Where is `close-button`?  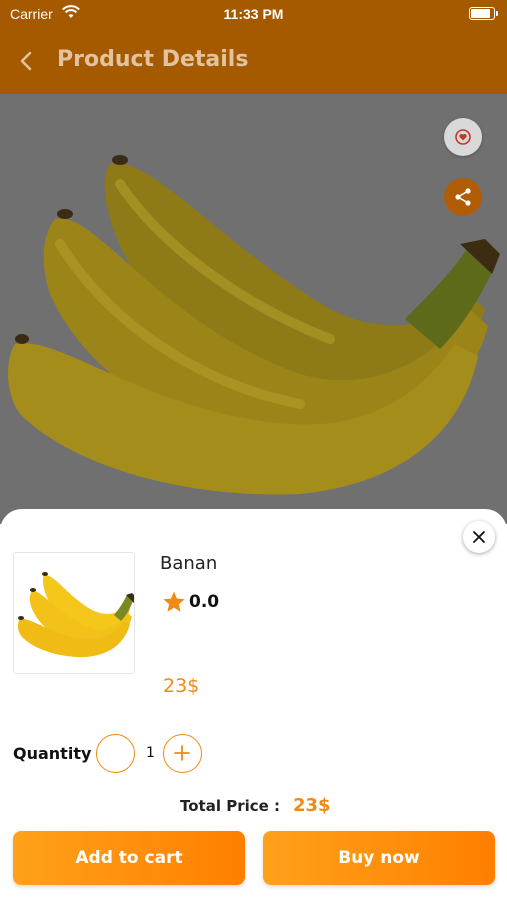 close-button is located at coordinates (479, 537).